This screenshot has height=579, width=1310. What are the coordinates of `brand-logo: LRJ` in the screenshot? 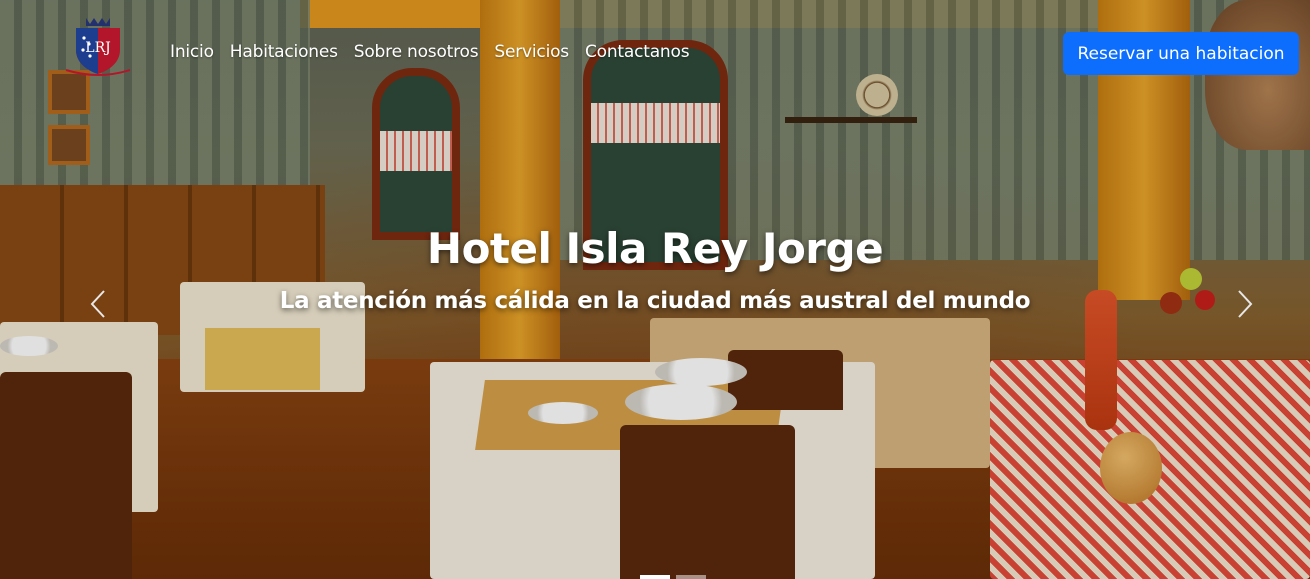 It's located at (98, 46).